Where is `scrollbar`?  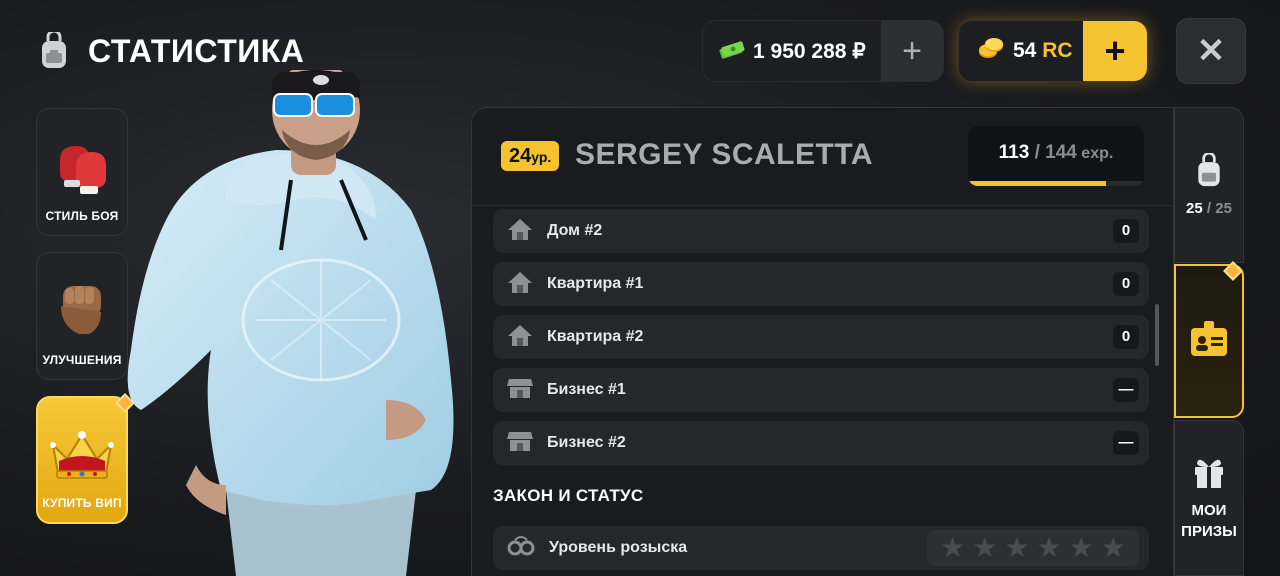
scrollbar is located at coordinates (1157, 335).